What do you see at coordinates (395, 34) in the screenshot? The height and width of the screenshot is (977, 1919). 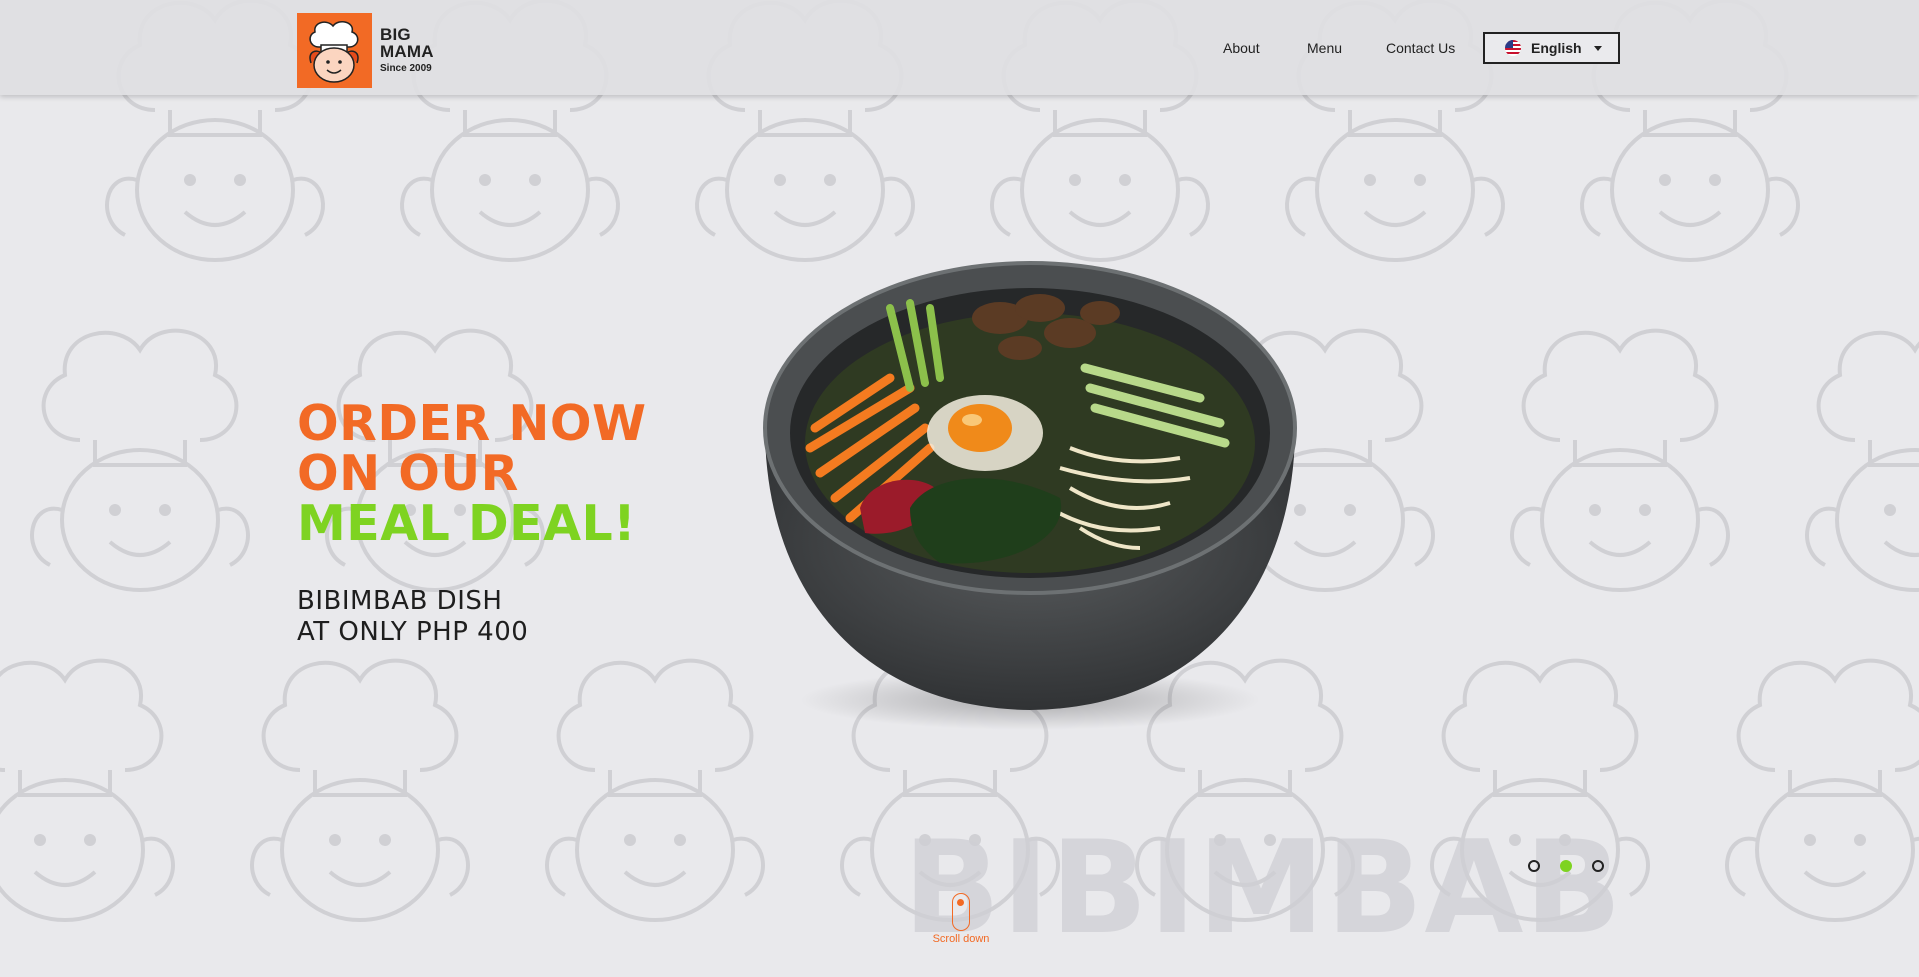 I see `brand-name-line1: BIG` at bounding box center [395, 34].